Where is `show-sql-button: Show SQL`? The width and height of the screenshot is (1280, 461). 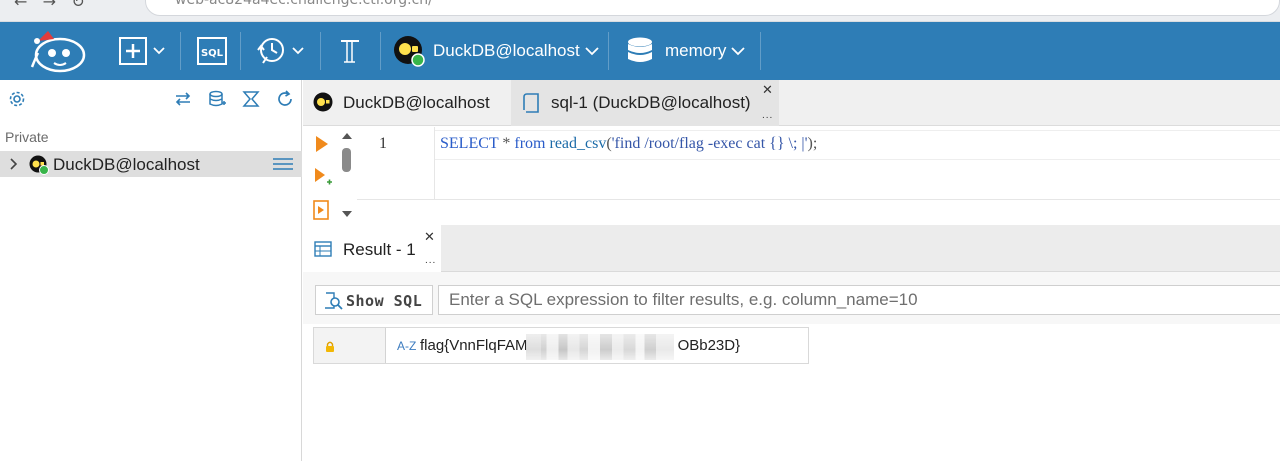 show-sql-button: Show SQL is located at coordinates (374, 300).